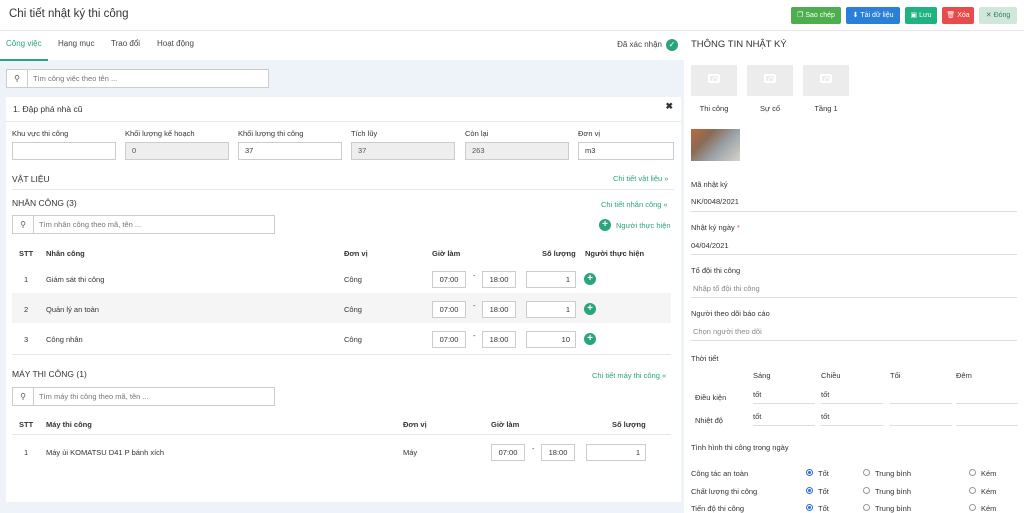 This screenshot has width=1024, height=513. Describe the element at coordinates (816, 15) in the screenshot. I see `copy-button: ❐ Sao chép` at that location.